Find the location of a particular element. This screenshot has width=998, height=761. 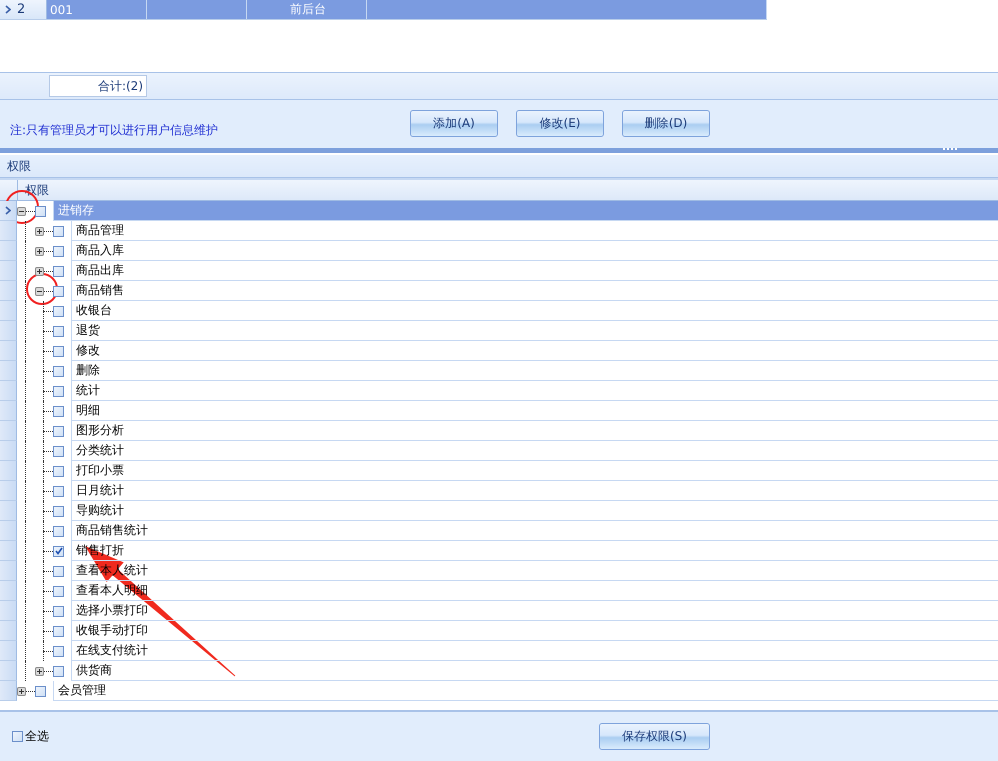

action-button: 删除(D) is located at coordinates (666, 123).